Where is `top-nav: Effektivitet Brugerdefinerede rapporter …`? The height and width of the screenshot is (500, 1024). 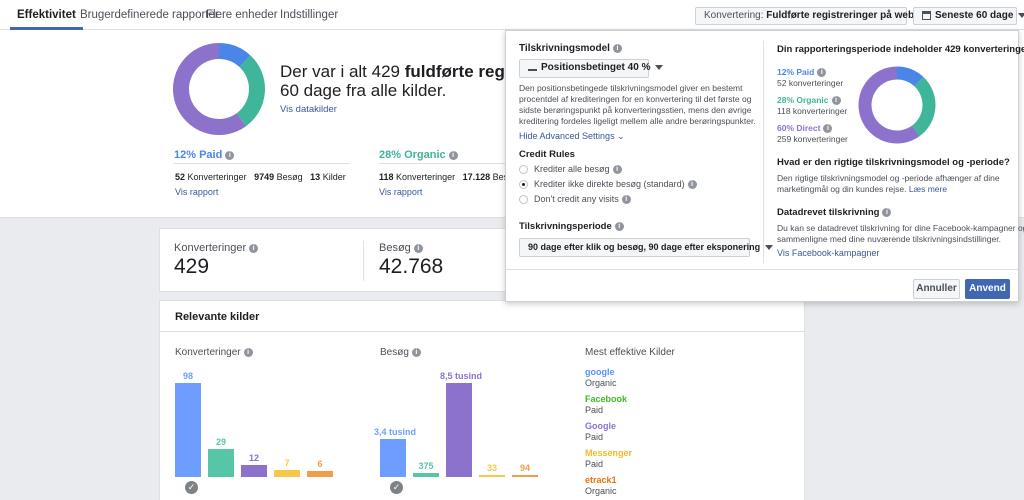
top-nav: Effektivitet Brugerdefinerede rapporter … is located at coordinates (512, 15).